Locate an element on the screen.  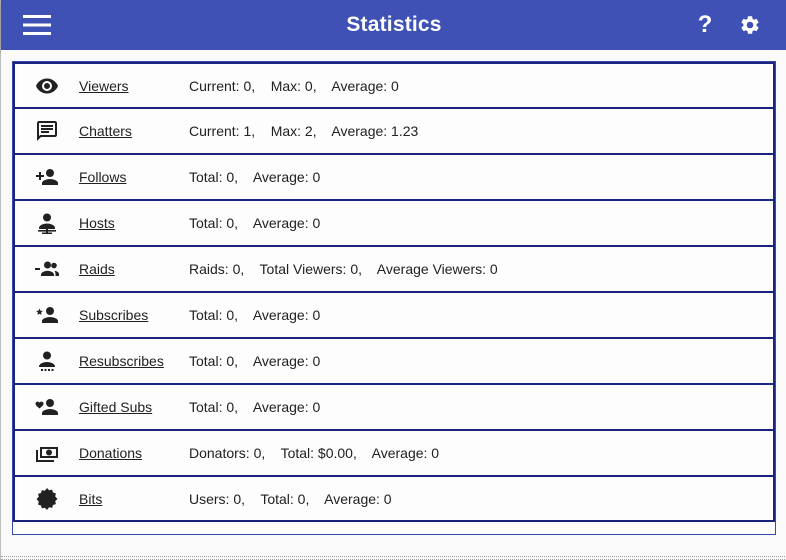
stat-label-follows: Follows is located at coordinates (102, 177).